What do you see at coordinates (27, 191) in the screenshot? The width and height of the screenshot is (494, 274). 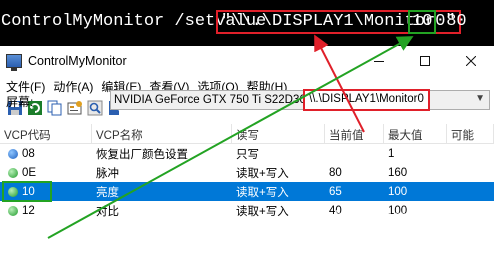 I see `selection-highlight-box` at bounding box center [27, 191].